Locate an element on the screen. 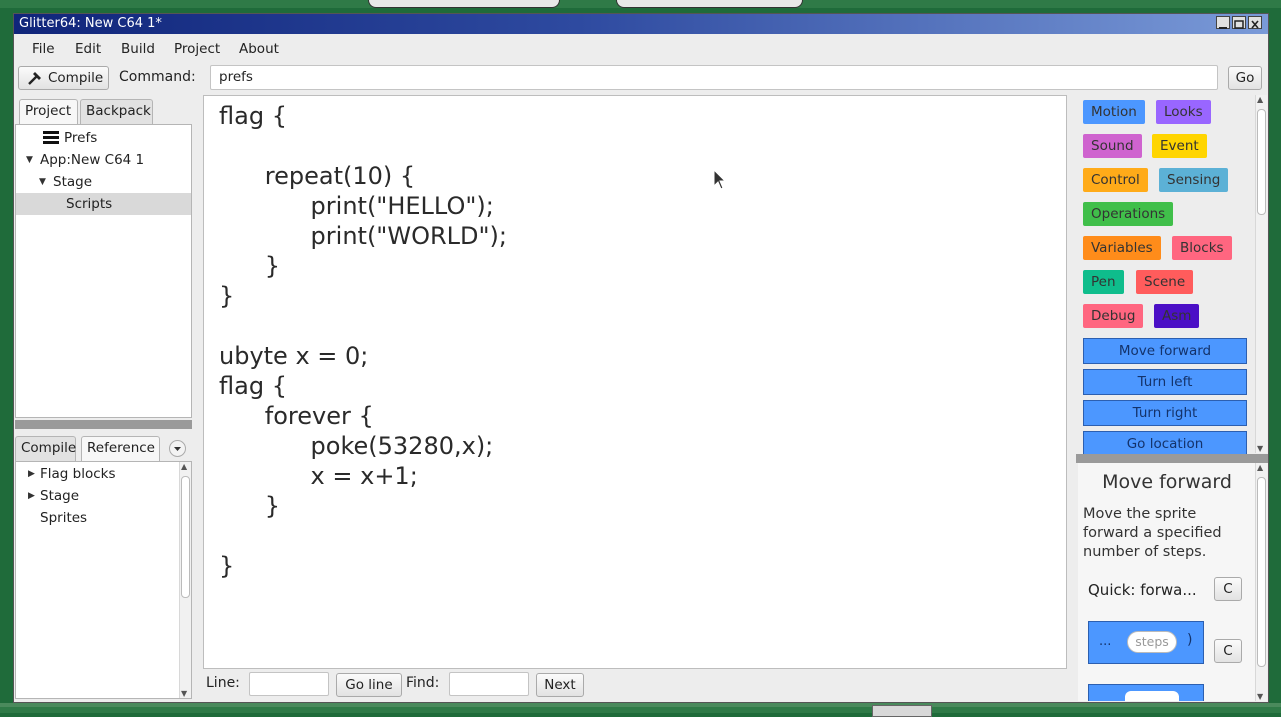 This screenshot has width=1281, height=717. tree-item-stage: ▼ Stage is located at coordinates (103, 182).